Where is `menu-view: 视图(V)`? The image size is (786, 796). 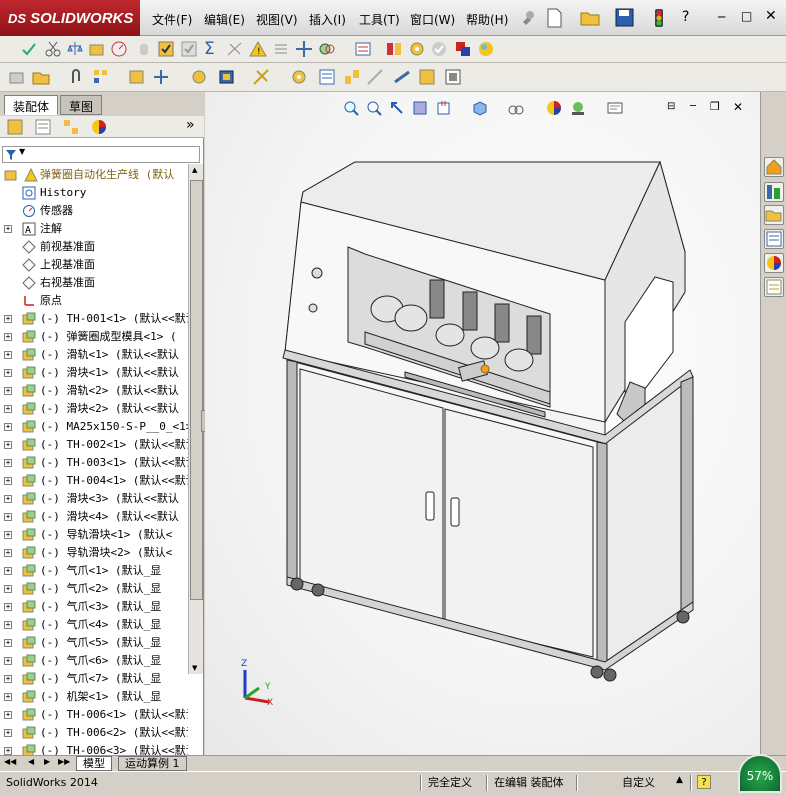
menu-view: 视图(V) is located at coordinates (277, 19).